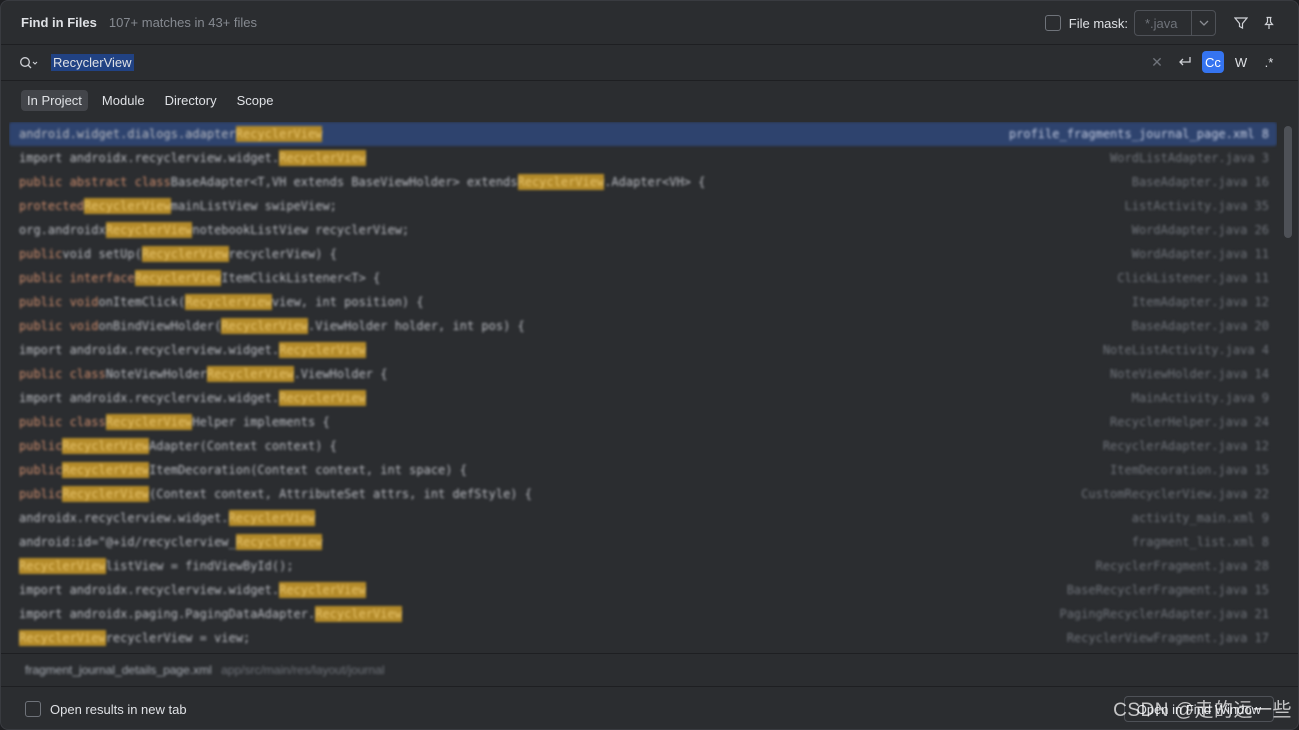 This screenshot has height=730, width=1299. I want to click on chevron-down-icon, so click(1203, 23).